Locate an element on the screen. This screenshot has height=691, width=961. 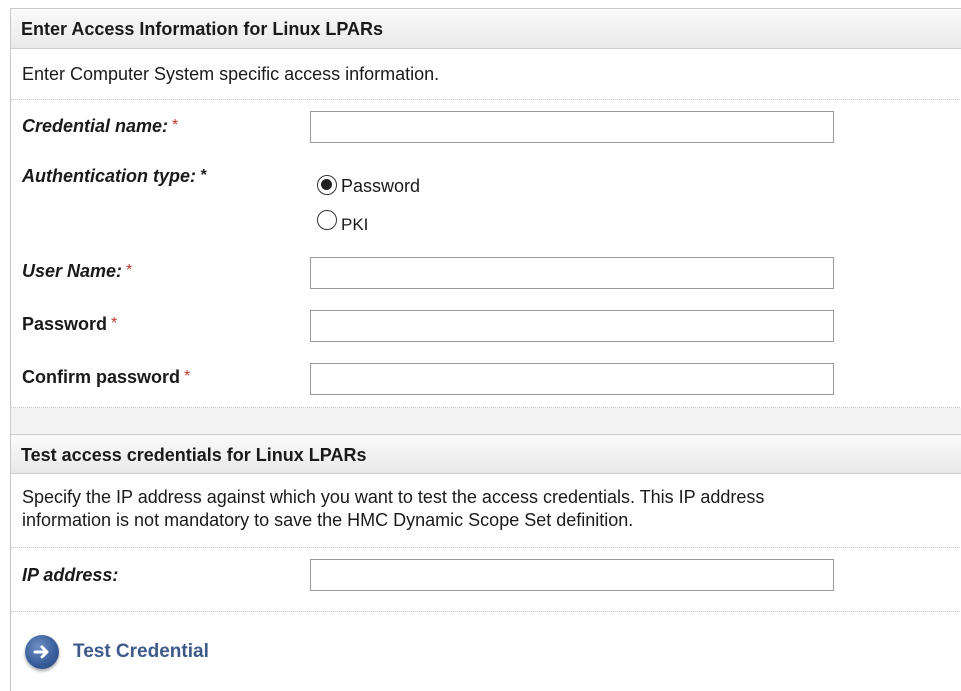
test-section-header: Test access credentials for Linux LPARs is located at coordinates (486, 454).